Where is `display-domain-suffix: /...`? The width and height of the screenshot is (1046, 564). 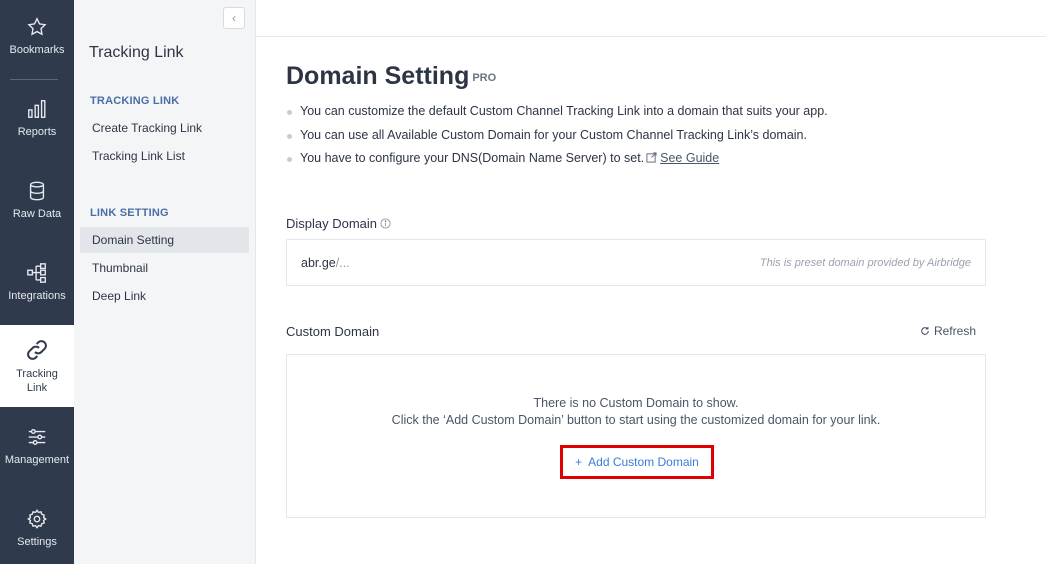
display-domain-suffix: /... is located at coordinates (342, 263).